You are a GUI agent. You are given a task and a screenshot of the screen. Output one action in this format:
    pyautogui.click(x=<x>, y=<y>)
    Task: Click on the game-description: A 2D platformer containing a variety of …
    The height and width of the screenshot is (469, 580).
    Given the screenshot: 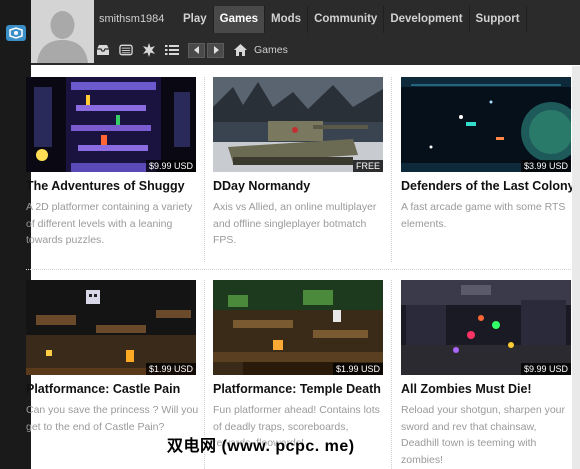 What is the action you would take?
    pyautogui.click(x=109, y=223)
    